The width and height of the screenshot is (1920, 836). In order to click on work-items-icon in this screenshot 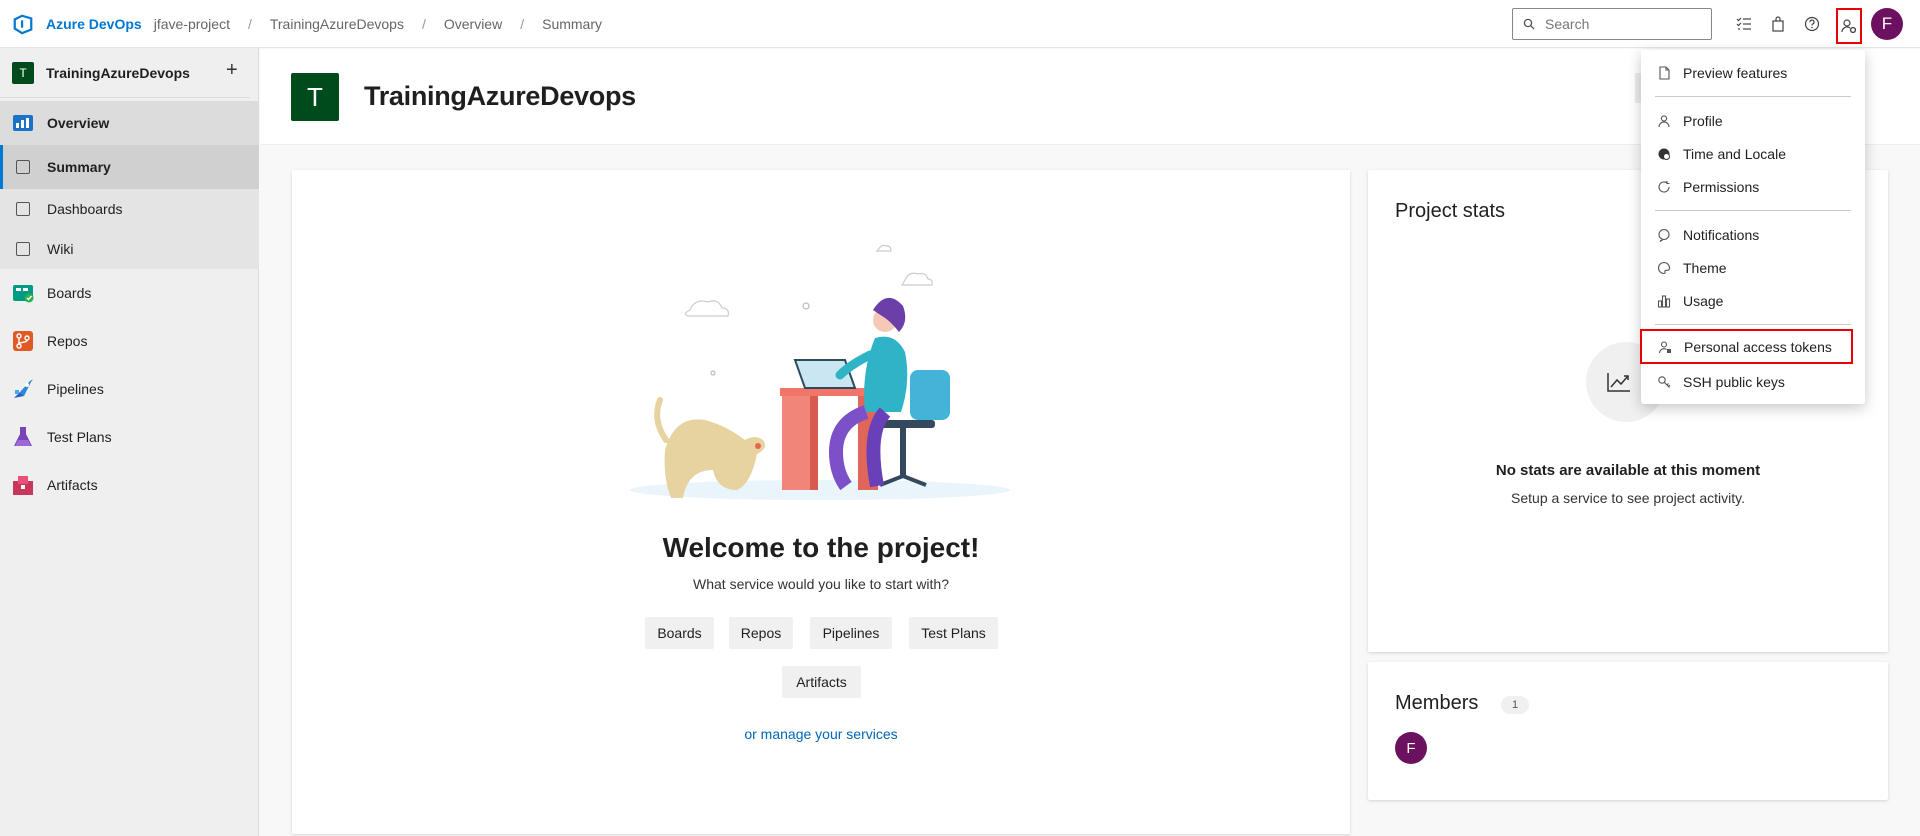, I will do `click(1744, 24)`.